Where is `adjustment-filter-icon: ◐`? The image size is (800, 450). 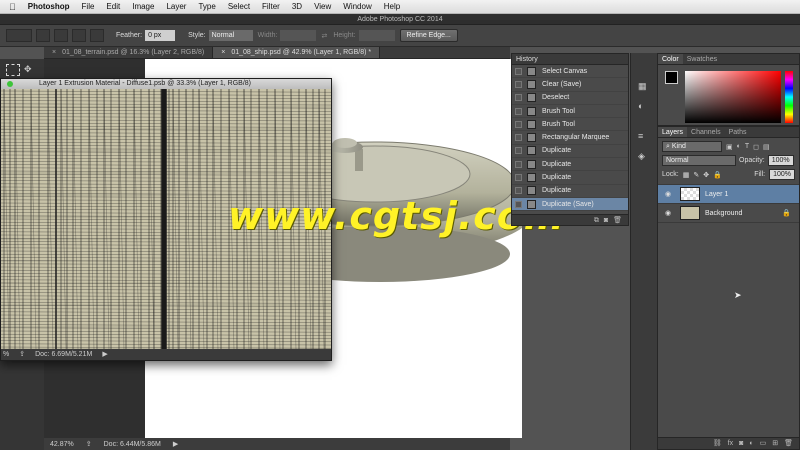
adjustment-filter-icon: ◐ is located at coordinates (739, 146).